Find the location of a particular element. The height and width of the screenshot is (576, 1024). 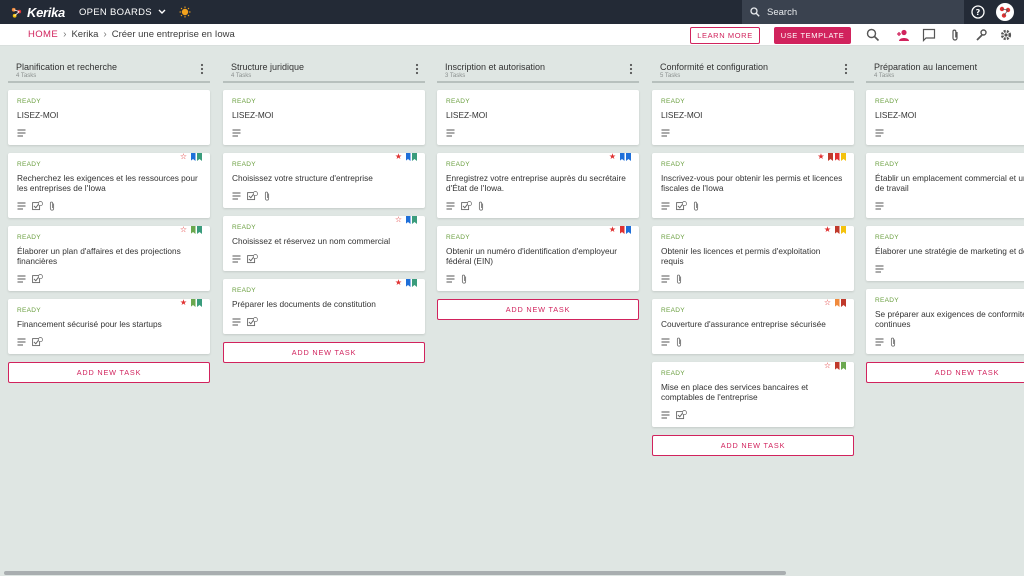

breadcrumb-home: HOME is located at coordinates (43, 34).